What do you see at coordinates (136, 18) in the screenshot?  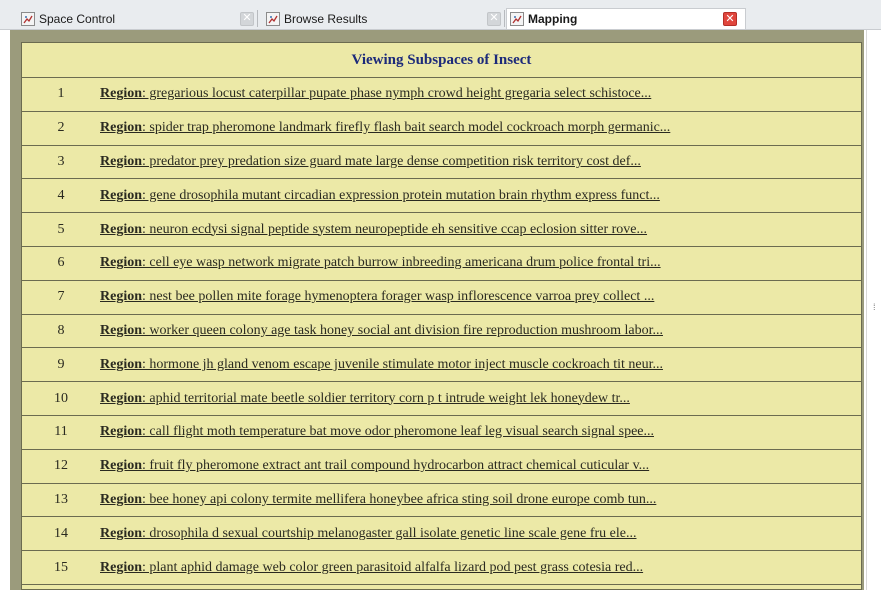 I see `tab-space-control: Space Control ✕` at bounding box center [136, 18].